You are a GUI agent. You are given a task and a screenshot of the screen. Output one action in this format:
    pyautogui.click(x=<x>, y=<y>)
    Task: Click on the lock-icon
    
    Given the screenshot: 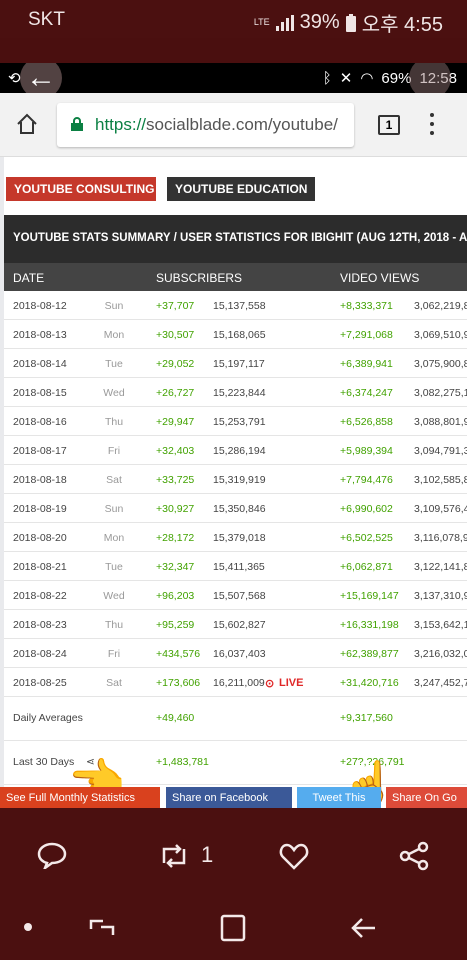 What is the action you would take?
    pyautogui.click(x=77, y=124)
    